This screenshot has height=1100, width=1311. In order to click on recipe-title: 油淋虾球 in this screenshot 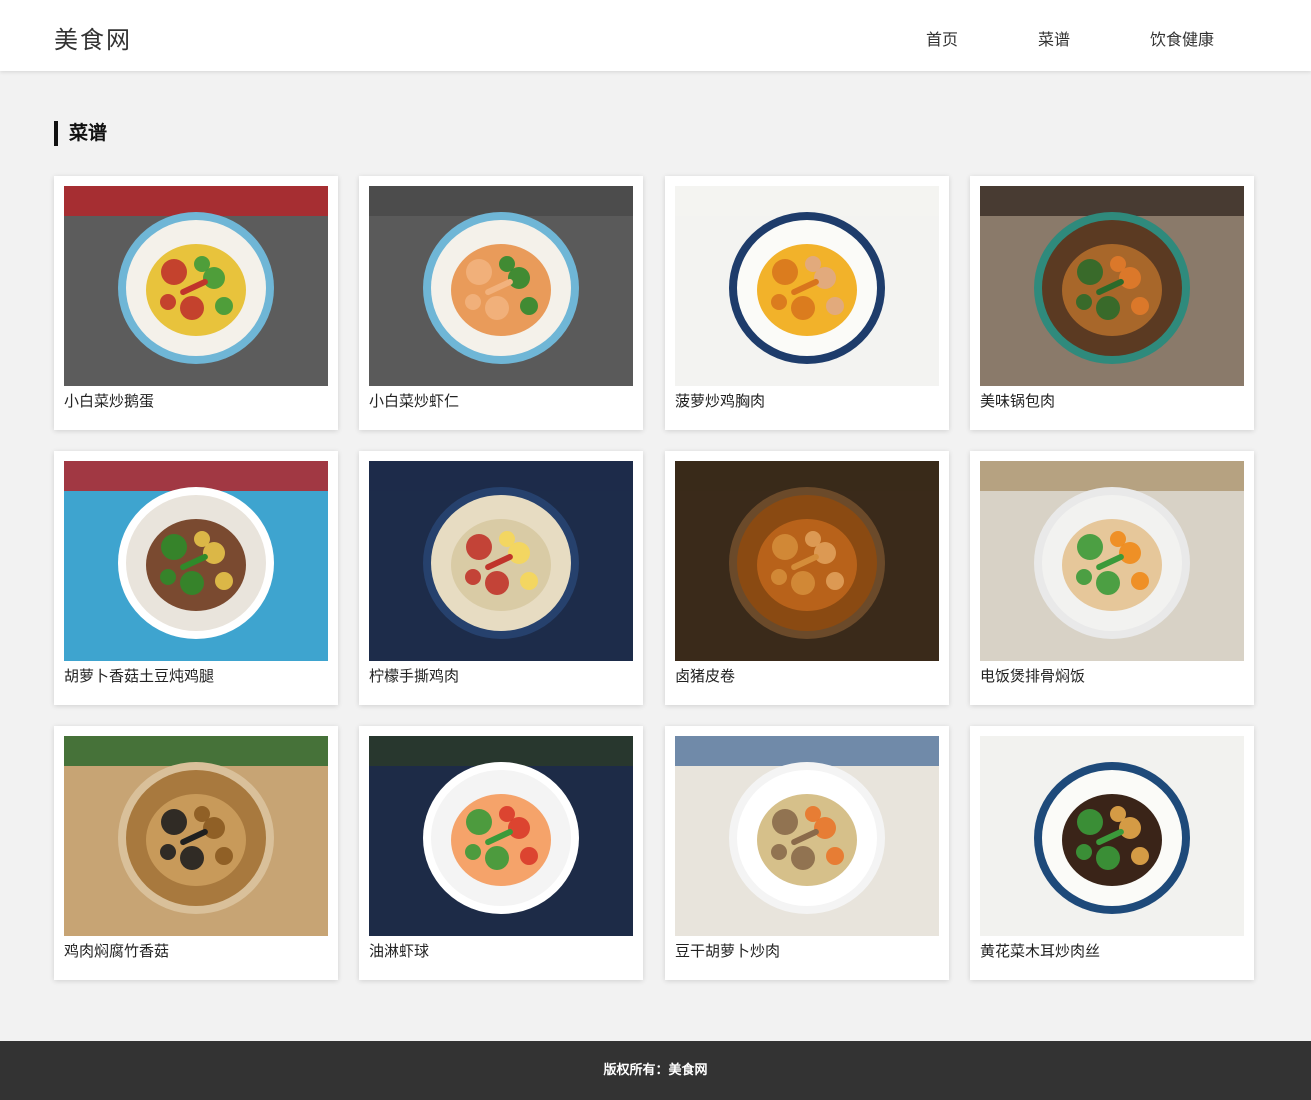, I will do `click(399, 950)`.